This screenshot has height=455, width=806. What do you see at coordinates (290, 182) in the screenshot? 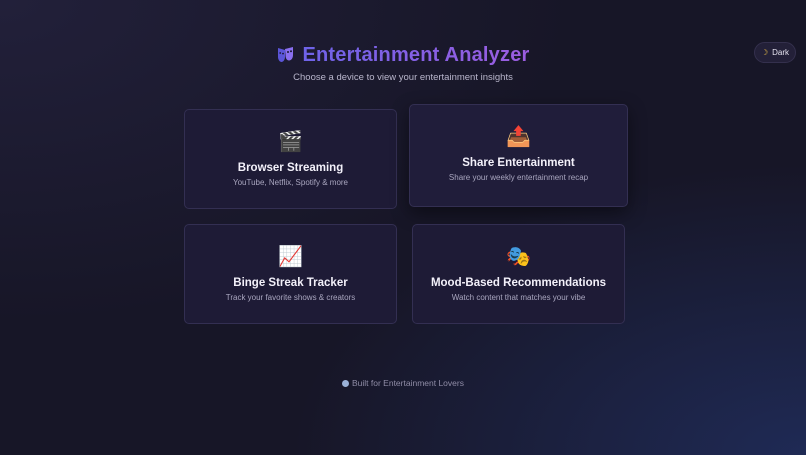
I see `card-description: YouTube, Netflix, Spotify & more` at bounding box center [290, 182].